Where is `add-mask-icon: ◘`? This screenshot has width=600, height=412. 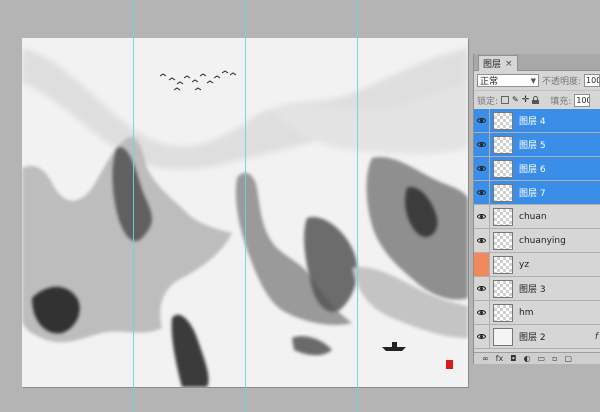
add-mask-icon: ◘ is located at coordinates (513, 359).